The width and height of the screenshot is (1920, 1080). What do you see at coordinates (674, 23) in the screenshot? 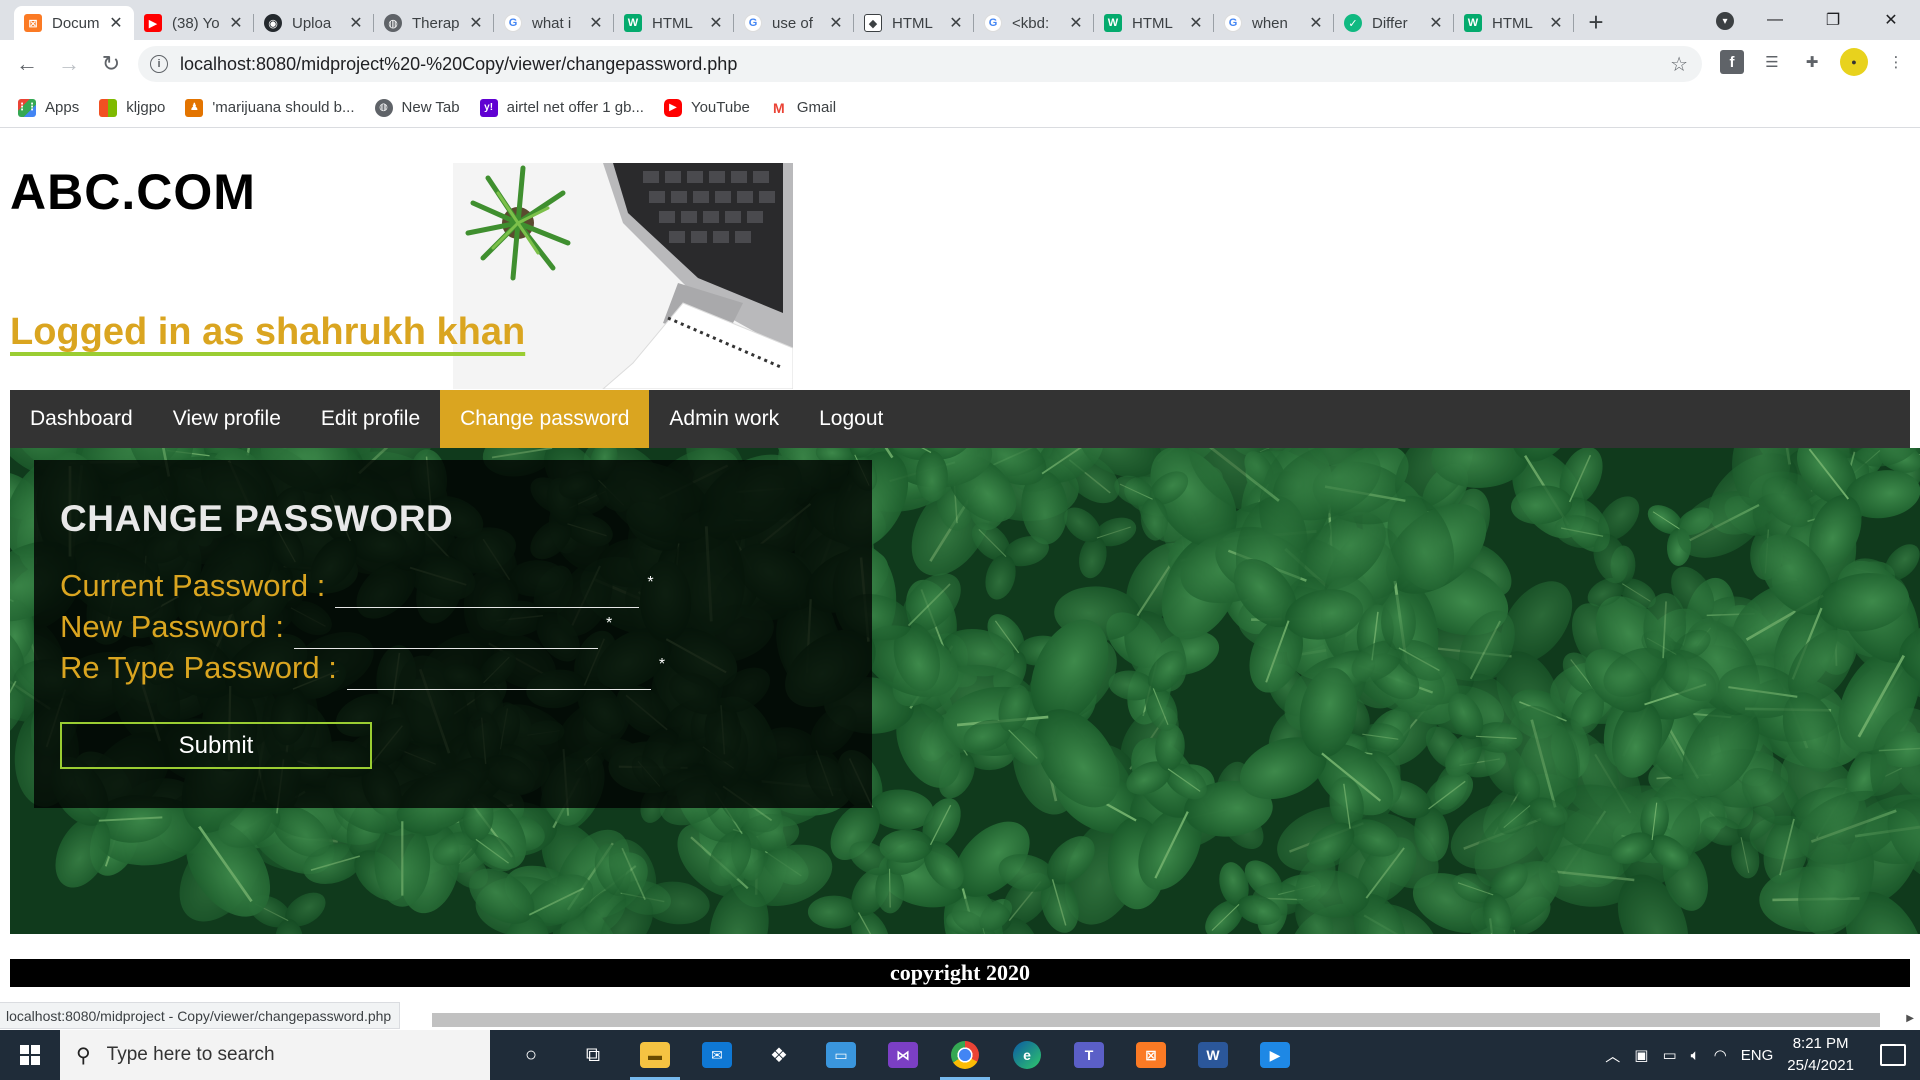
I see `tab-5: W HTML ✕` at bounding box center [674, 23].